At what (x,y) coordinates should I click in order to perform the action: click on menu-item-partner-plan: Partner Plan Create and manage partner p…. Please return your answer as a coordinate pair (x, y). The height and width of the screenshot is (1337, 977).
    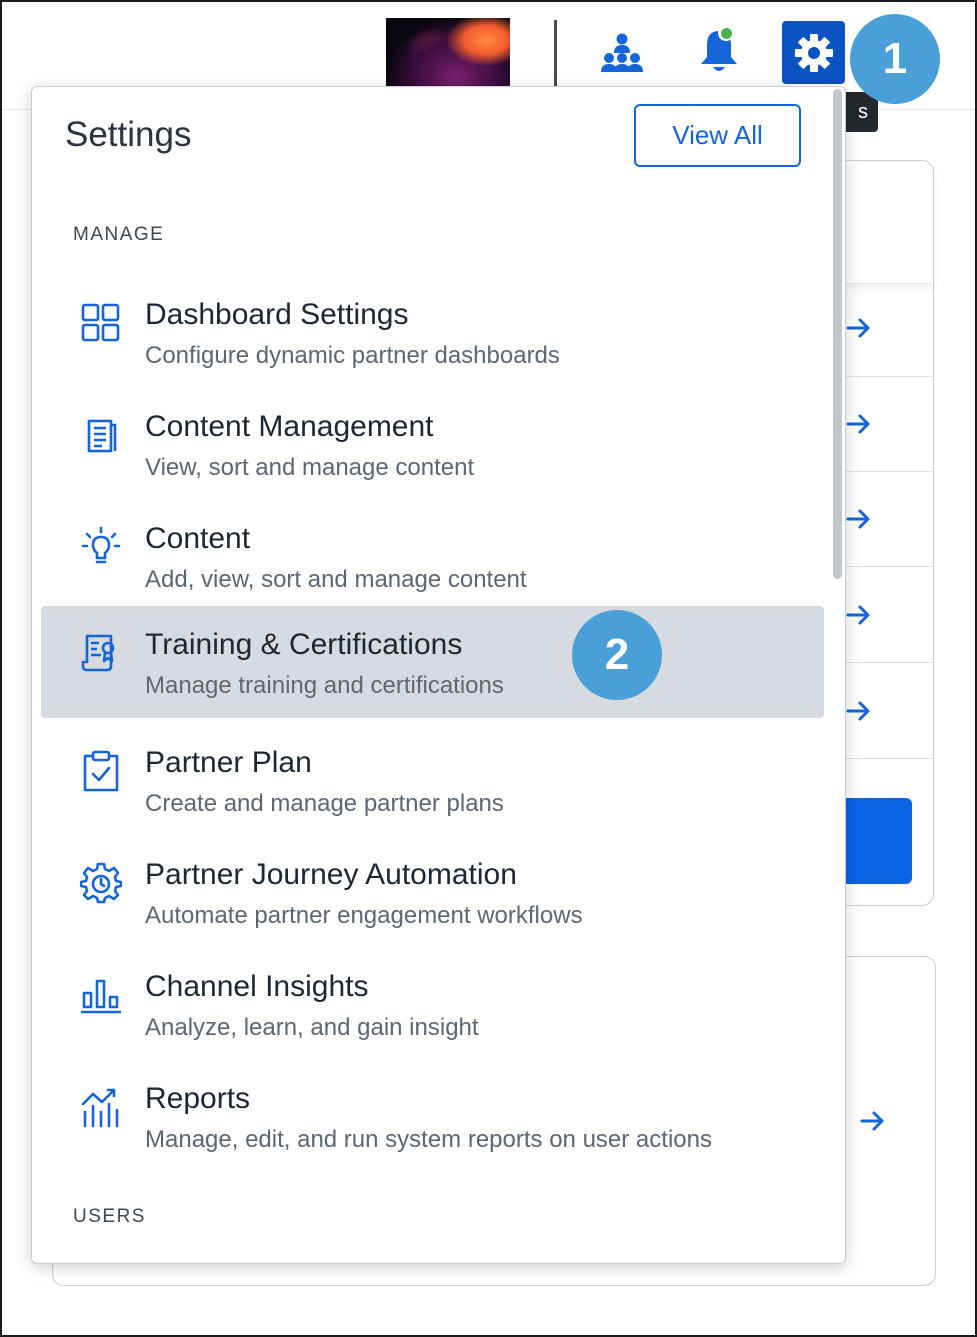
    Looking at the image, I should click on (432, 787).